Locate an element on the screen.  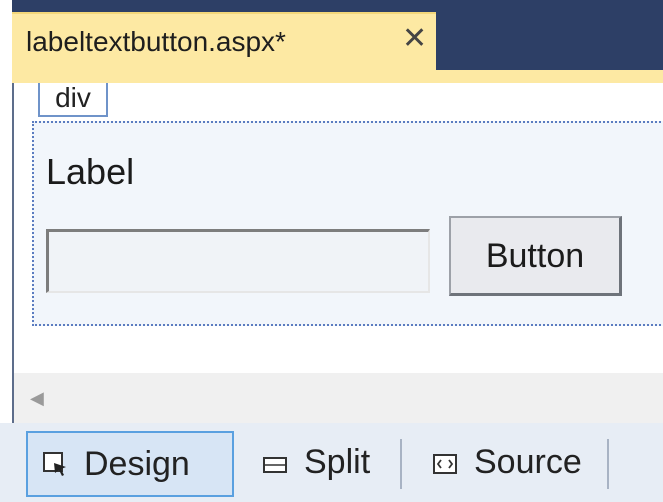
source-view-button: Source is located at coordinates (507, 464).